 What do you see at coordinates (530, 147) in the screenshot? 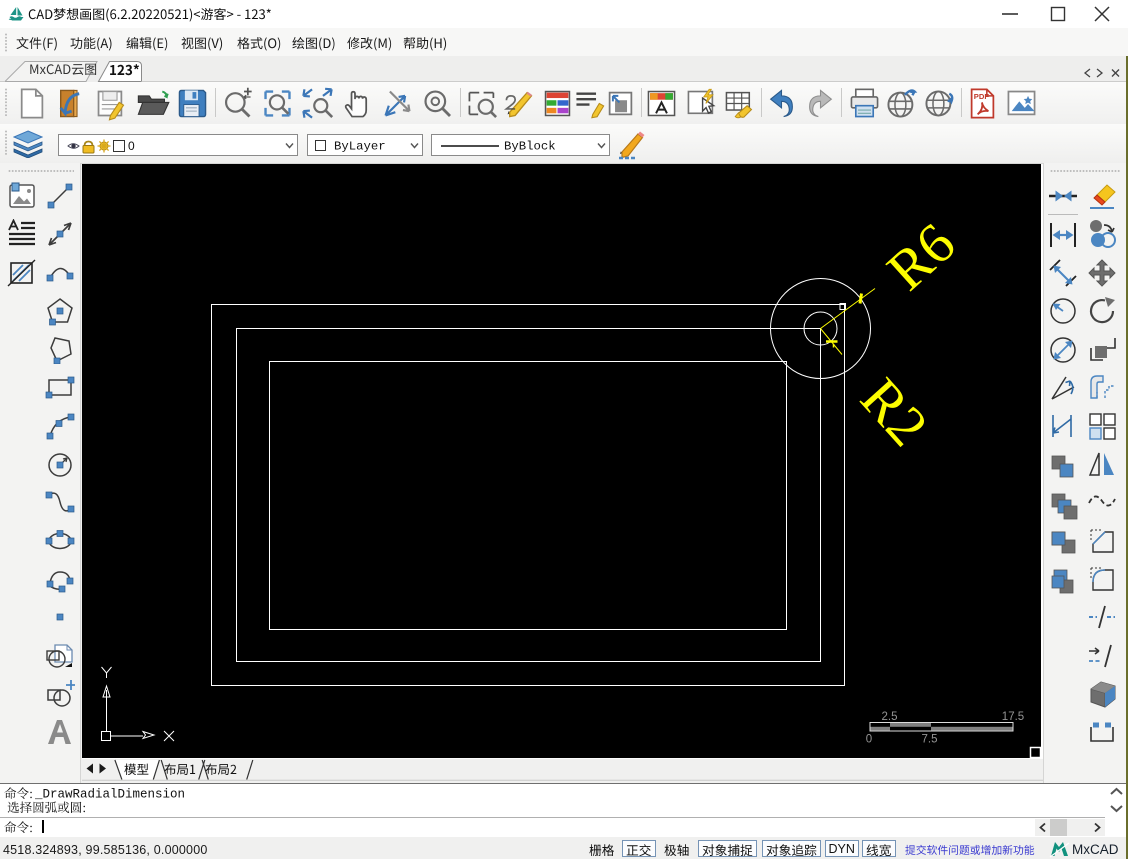
I see `svg-text: ByBlock` at bounding box center [530, 147].